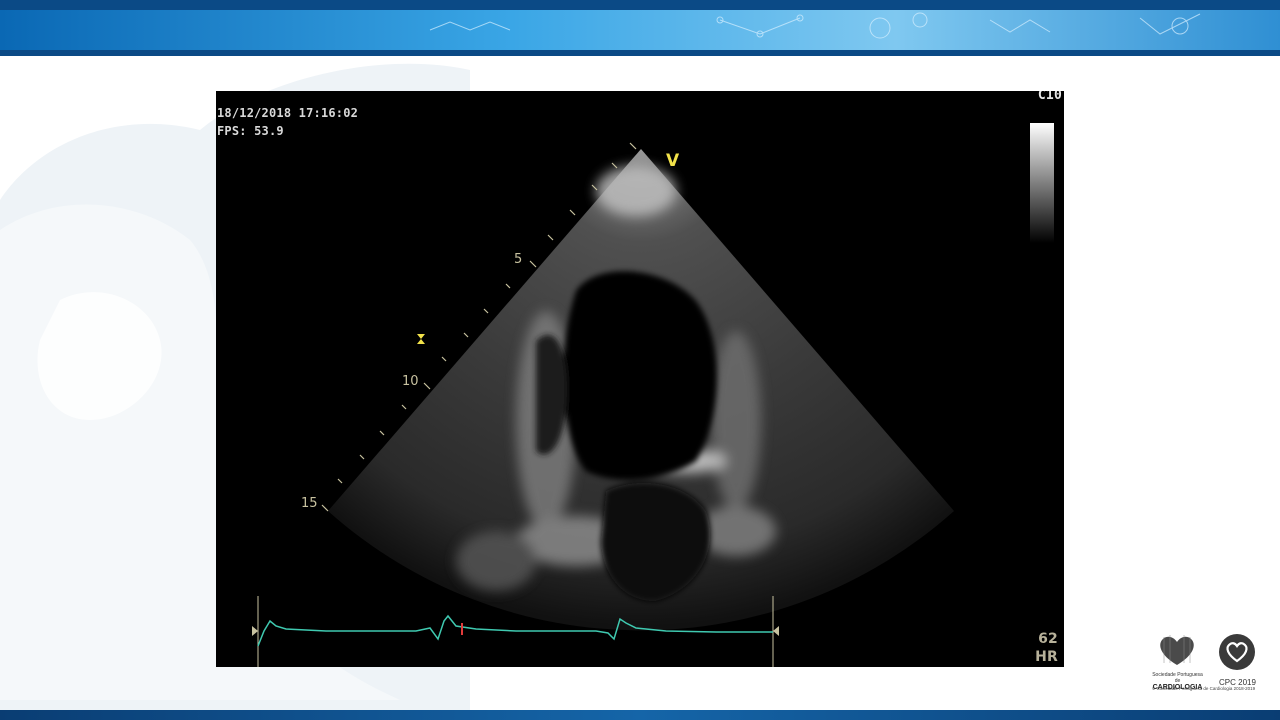 The image size is (1280, 720). Describe the element at coordinates (640, 715) in the screenshot. I see `footer-bar` at that location.